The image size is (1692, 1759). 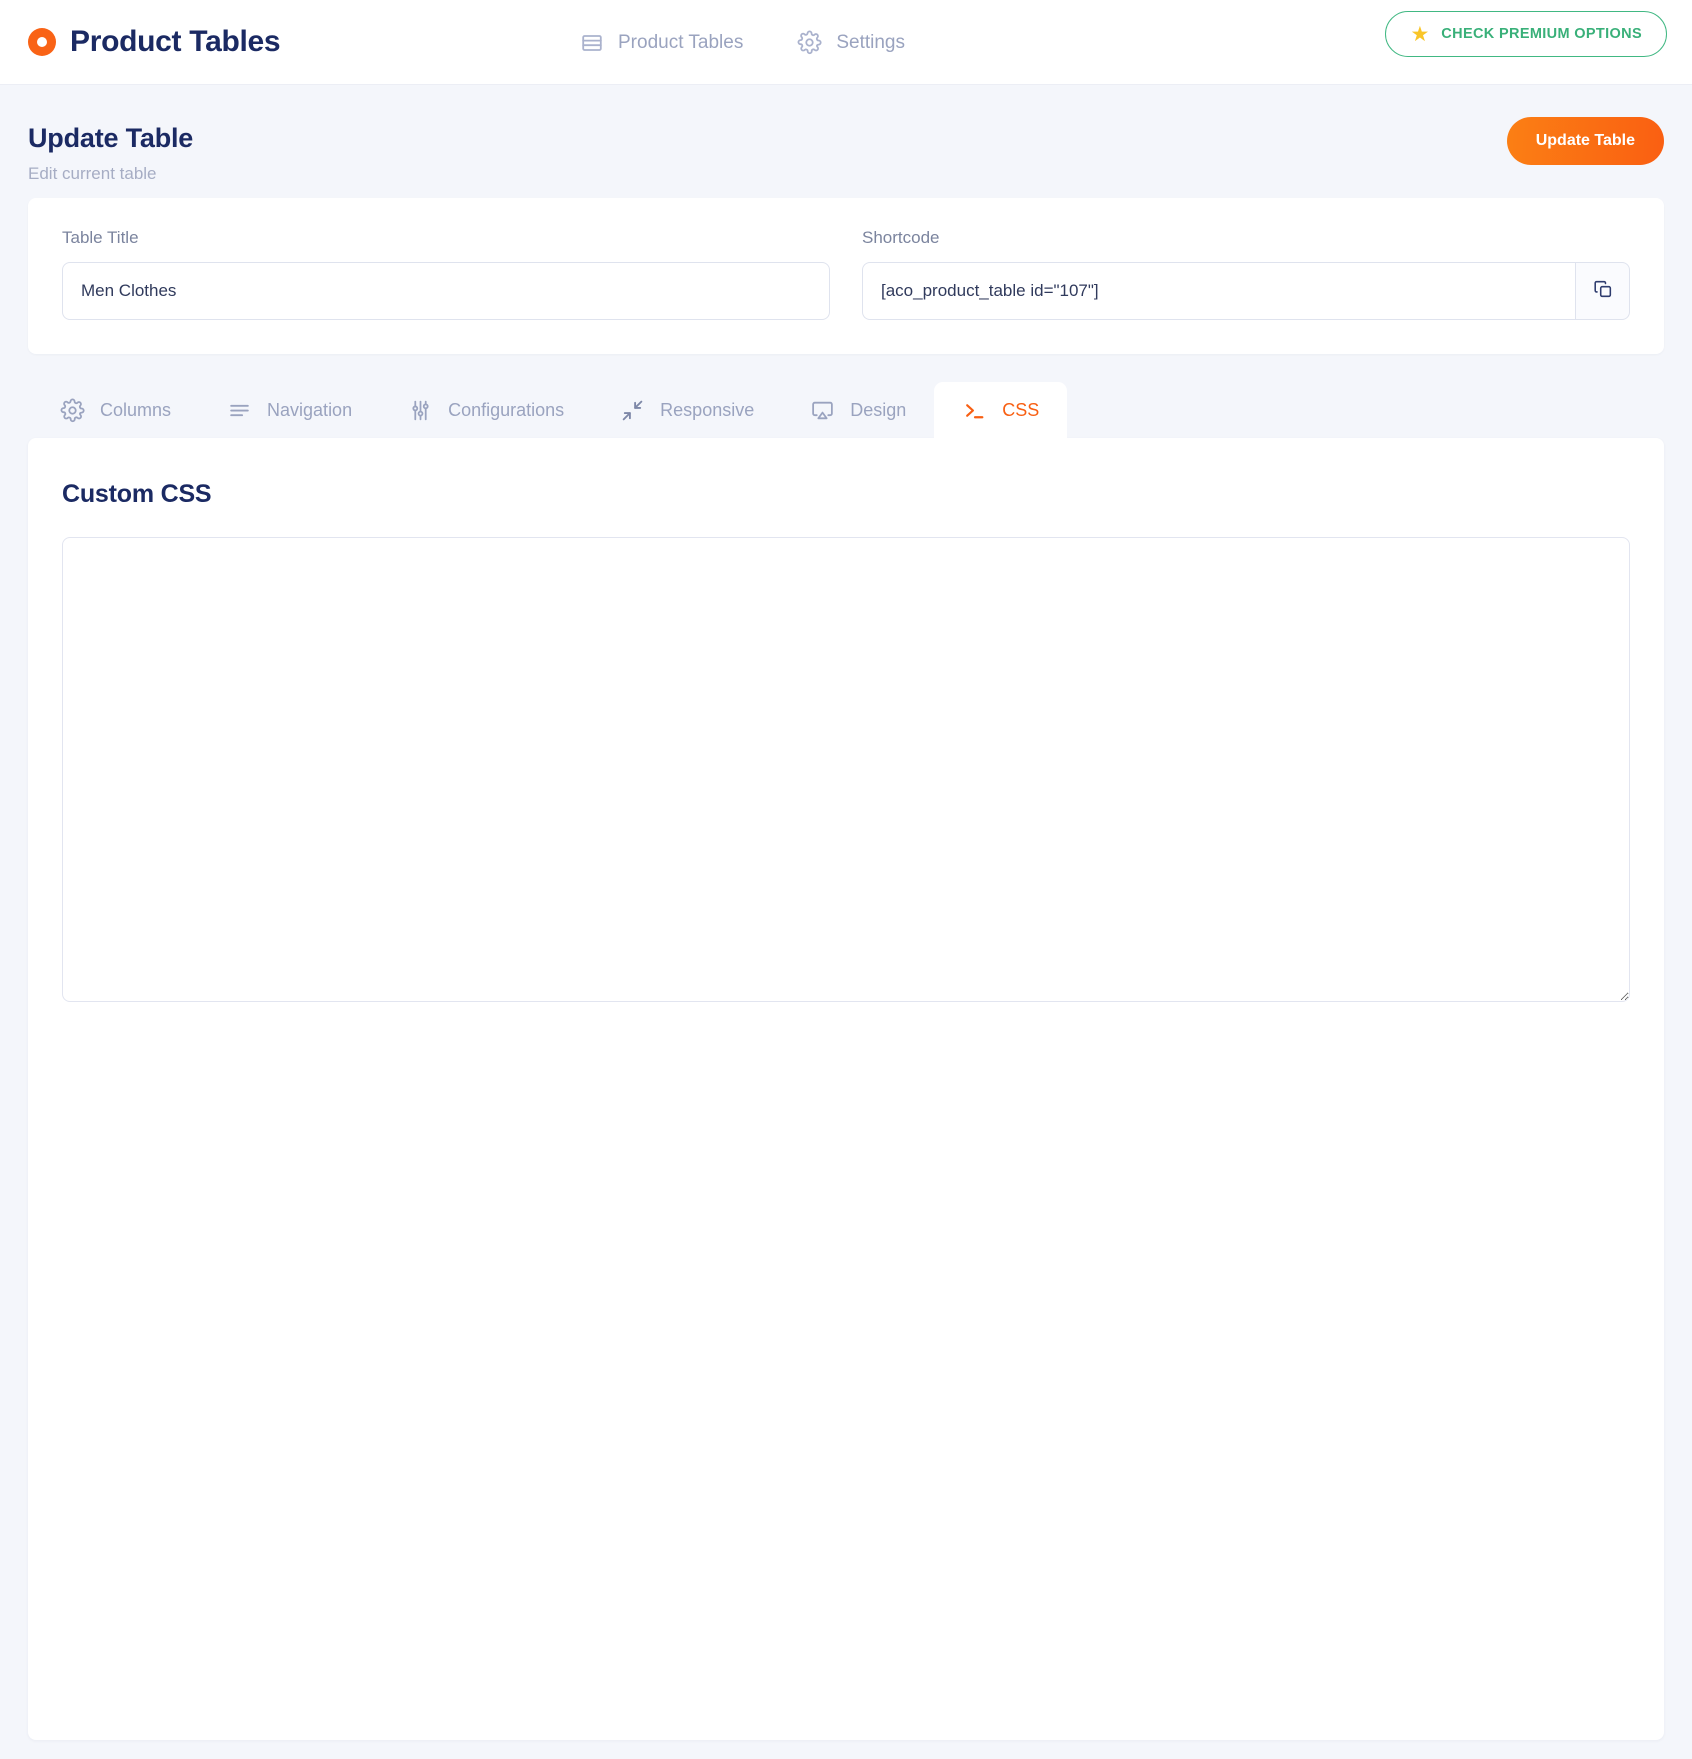 What do you see at coordinates (1001, 410) in the screenshot?
I see `tab-css: CSS` at bounding box center [1001, 410].